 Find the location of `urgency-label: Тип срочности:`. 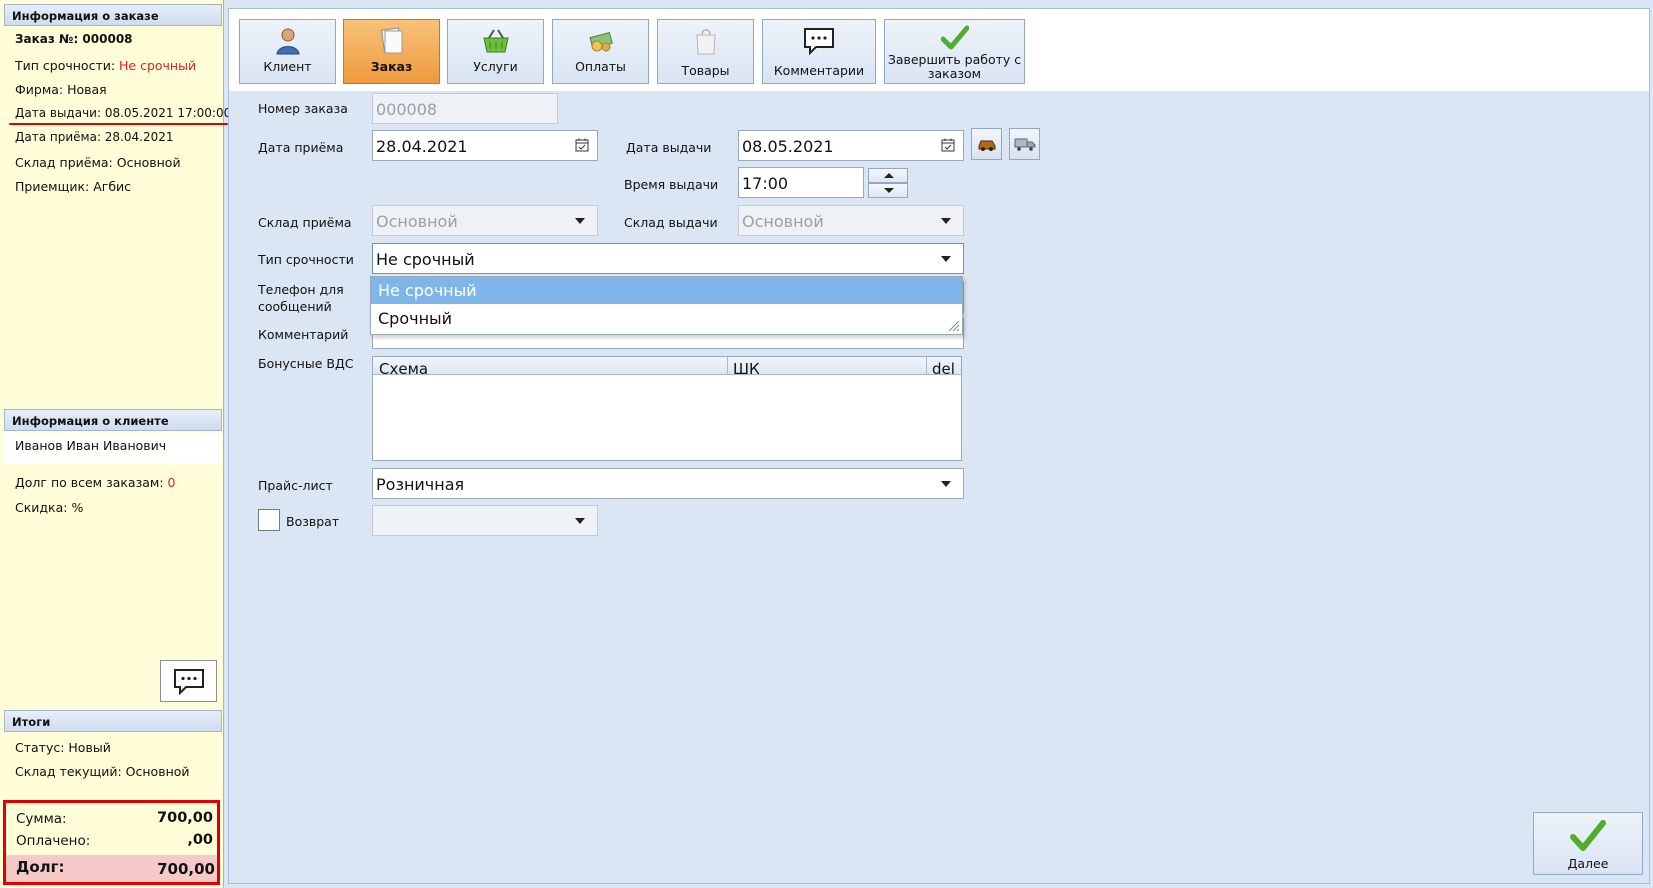

urgency-label: Тип срочности: is located at coordinates (67, 65).